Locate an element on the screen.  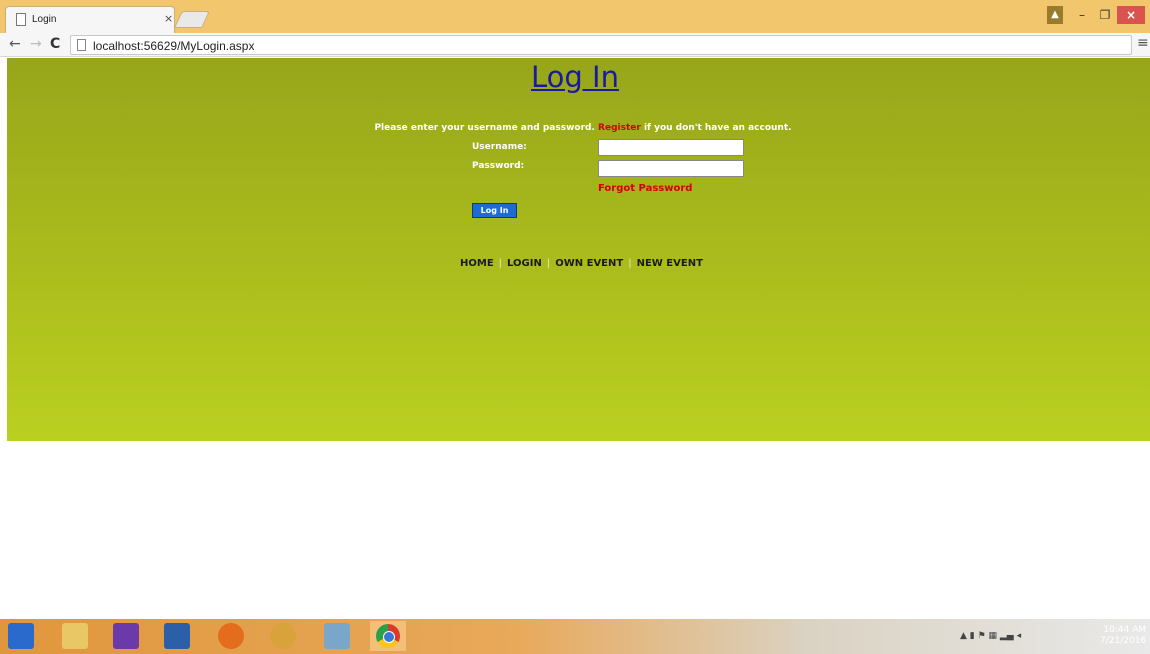
system-tray-icons: ▲ ▮ ⚑ ▦ ▂▄ ◂ is located at coordinates (990, 636).